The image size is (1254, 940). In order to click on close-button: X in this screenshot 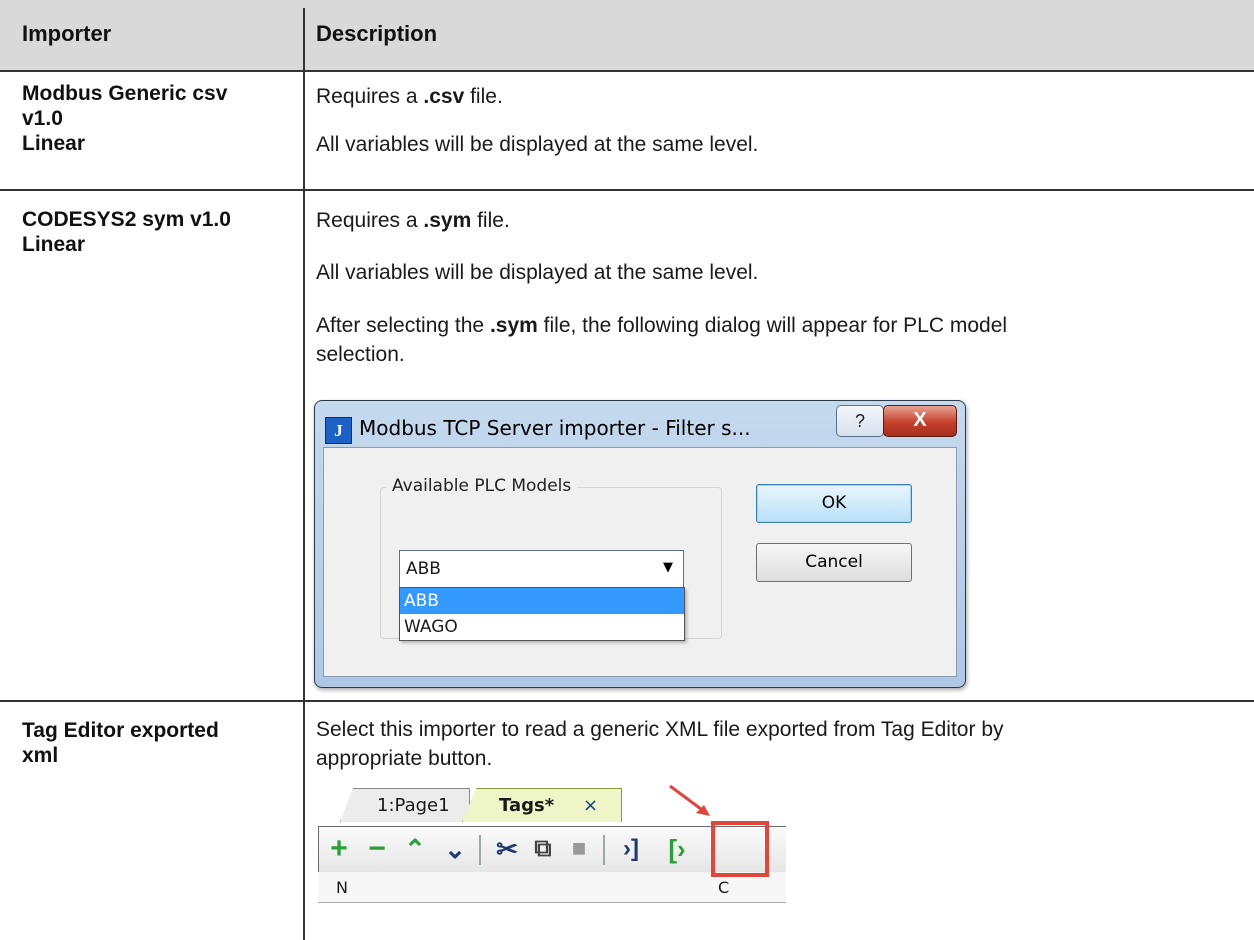, I will do `click(920, 421)`.